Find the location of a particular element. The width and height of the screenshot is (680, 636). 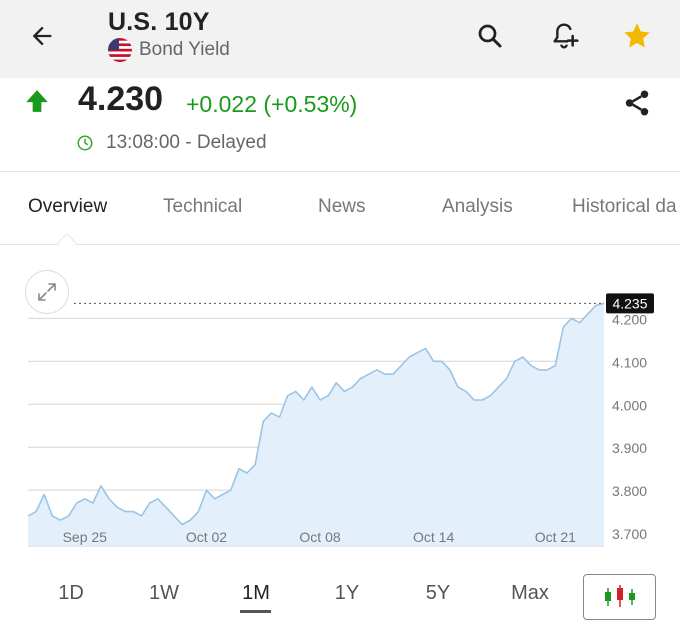

range-1y-button: 1Y is located at coordinates (347, 593).